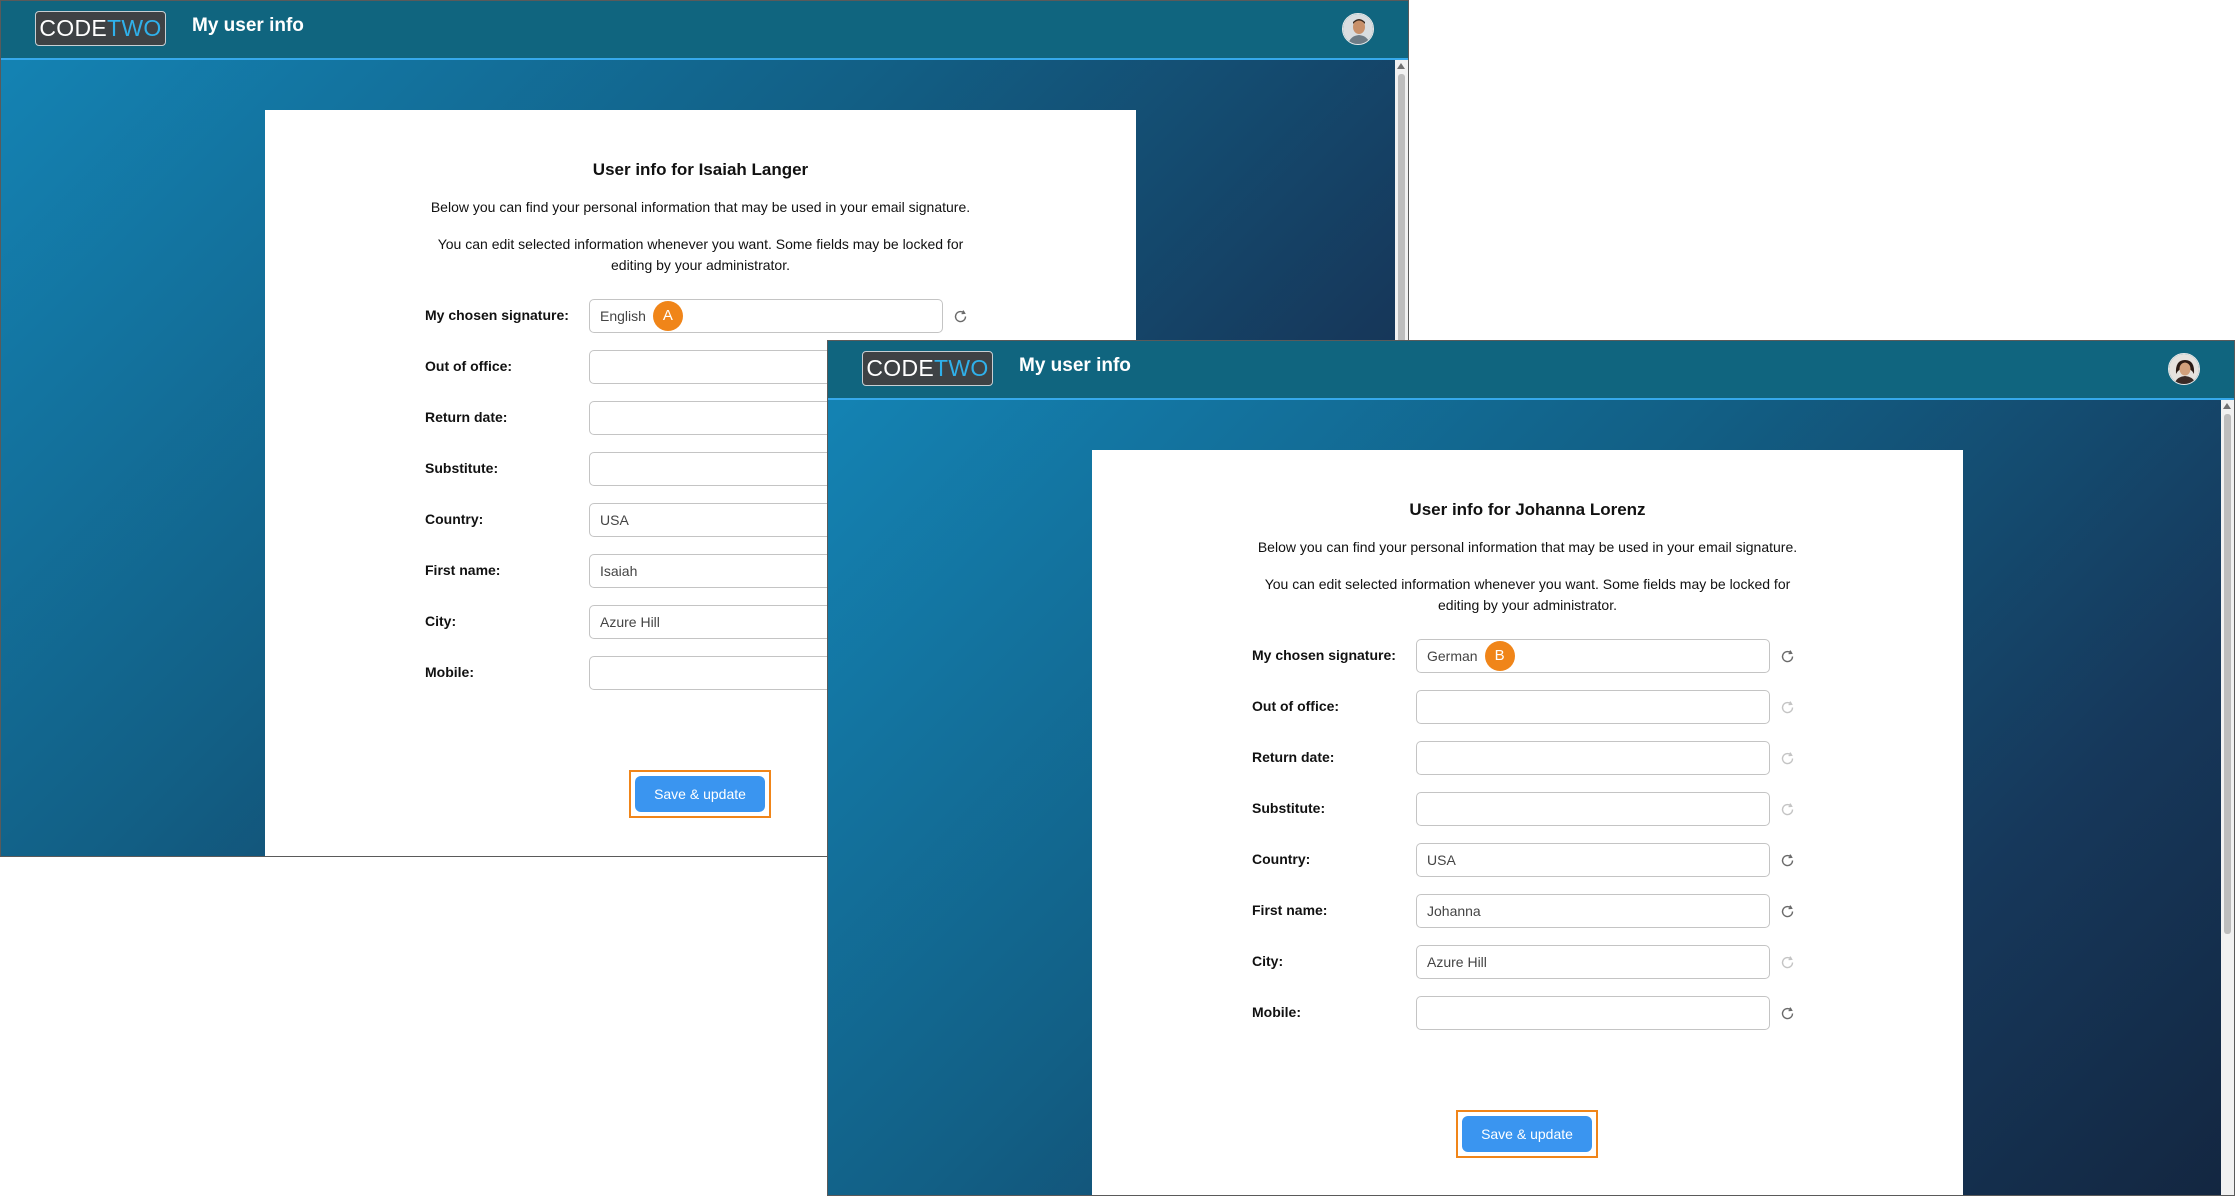  What do you see at coordinates (1499, 656) in the screenshot?
I see `callout-badge-b: B` at bounding box center [1499, 656].